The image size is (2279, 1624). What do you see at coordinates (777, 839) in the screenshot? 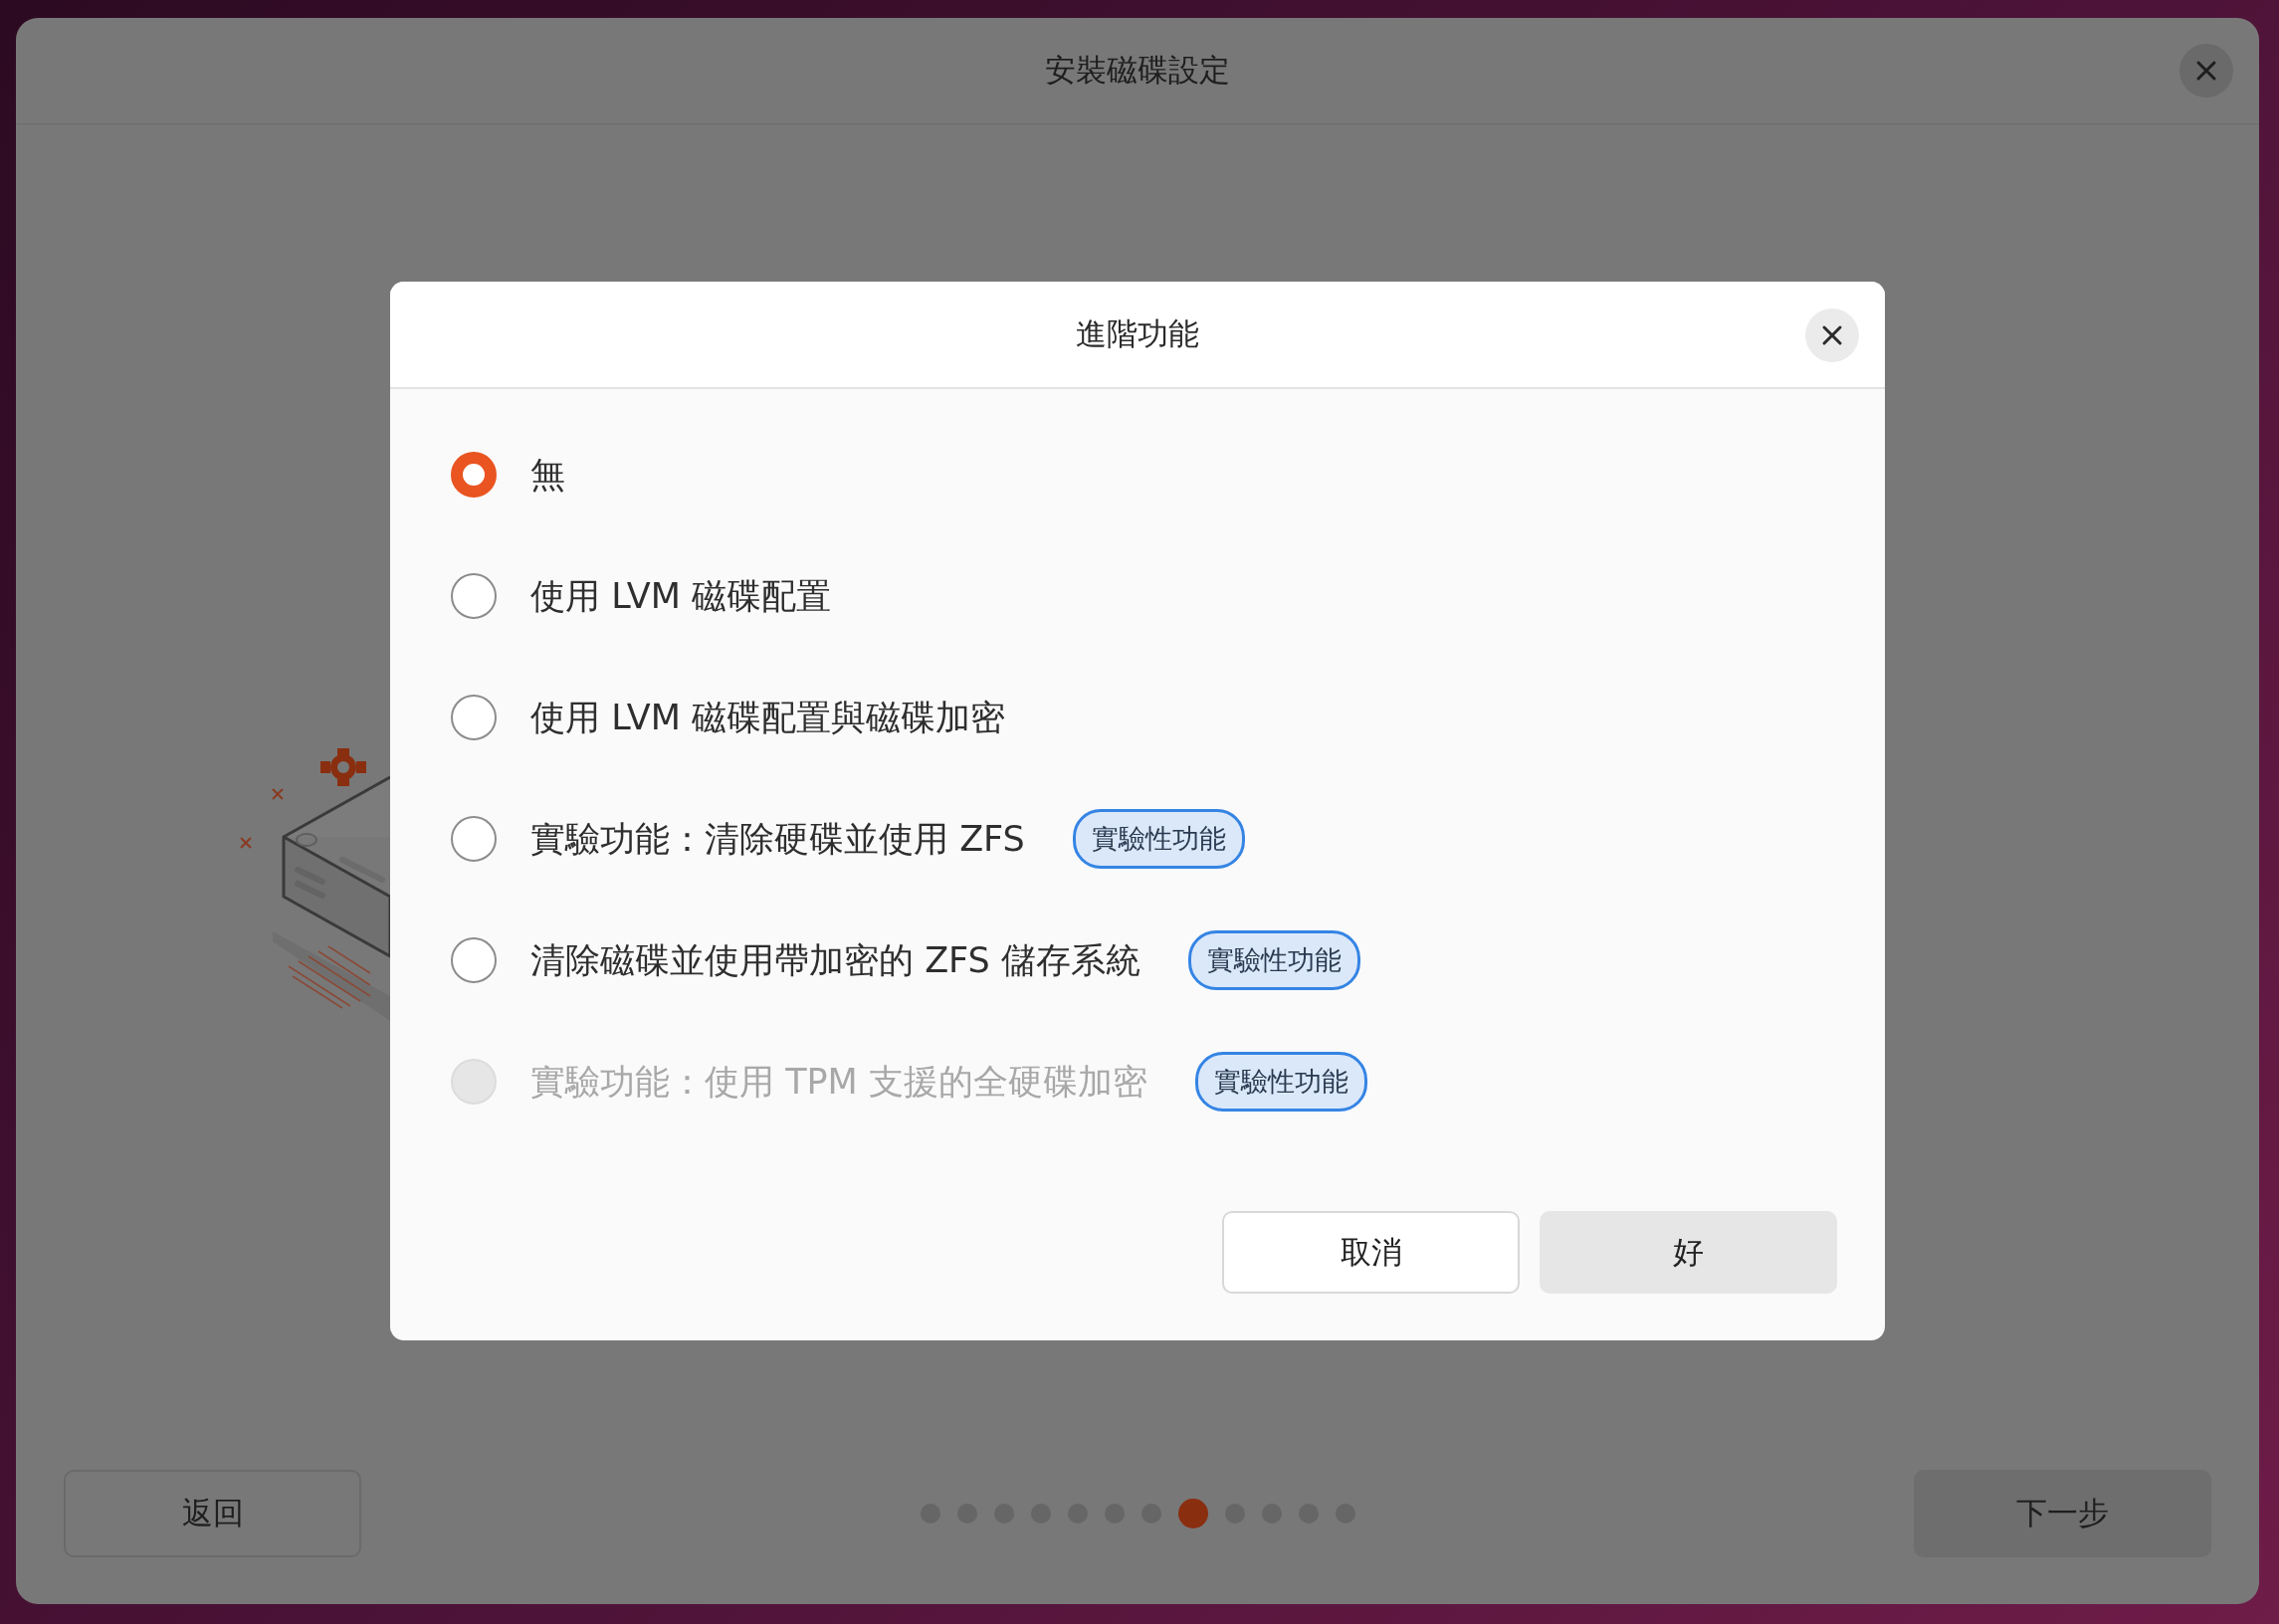
I see `option-label: 實驗功能：清除硬碟並使用 ZFS` at bounding box center [777, 839].